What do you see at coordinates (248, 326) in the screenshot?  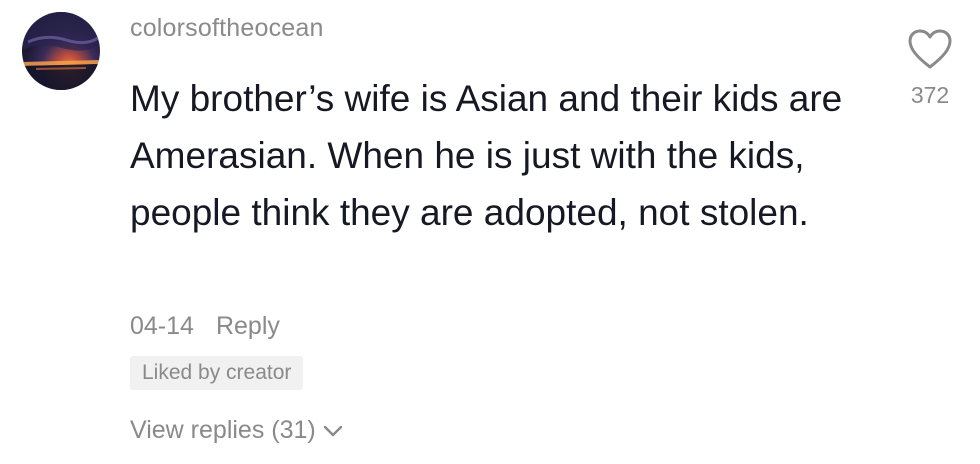 I see `reply-button: Reply` at bounding box center [248, 326].